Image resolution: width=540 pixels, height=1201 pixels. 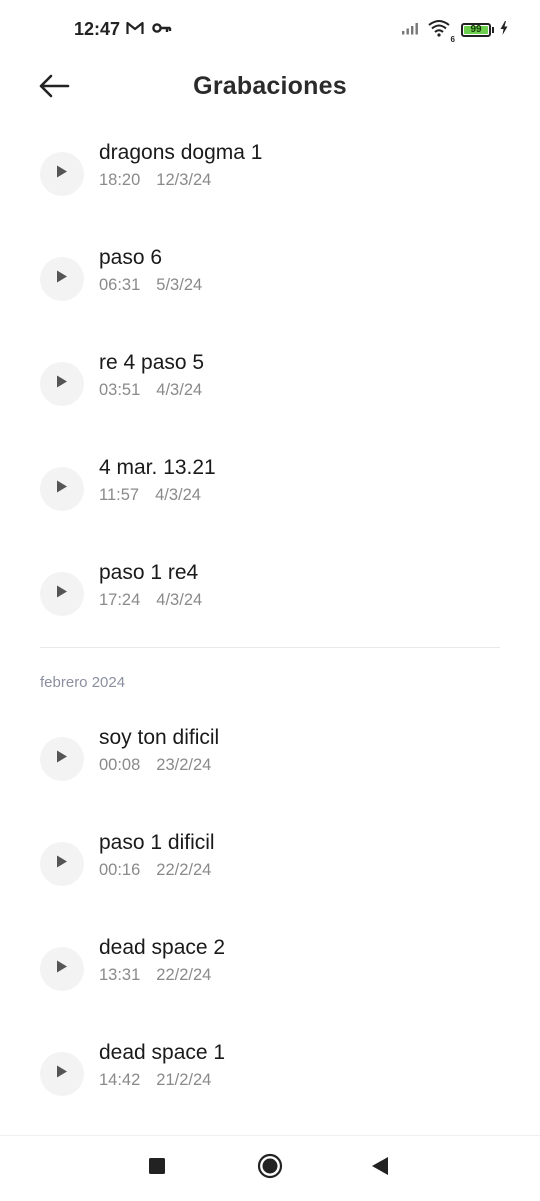 I want to click on recording-meta: 17:24 4/3/24, so click(x=150, y=600).